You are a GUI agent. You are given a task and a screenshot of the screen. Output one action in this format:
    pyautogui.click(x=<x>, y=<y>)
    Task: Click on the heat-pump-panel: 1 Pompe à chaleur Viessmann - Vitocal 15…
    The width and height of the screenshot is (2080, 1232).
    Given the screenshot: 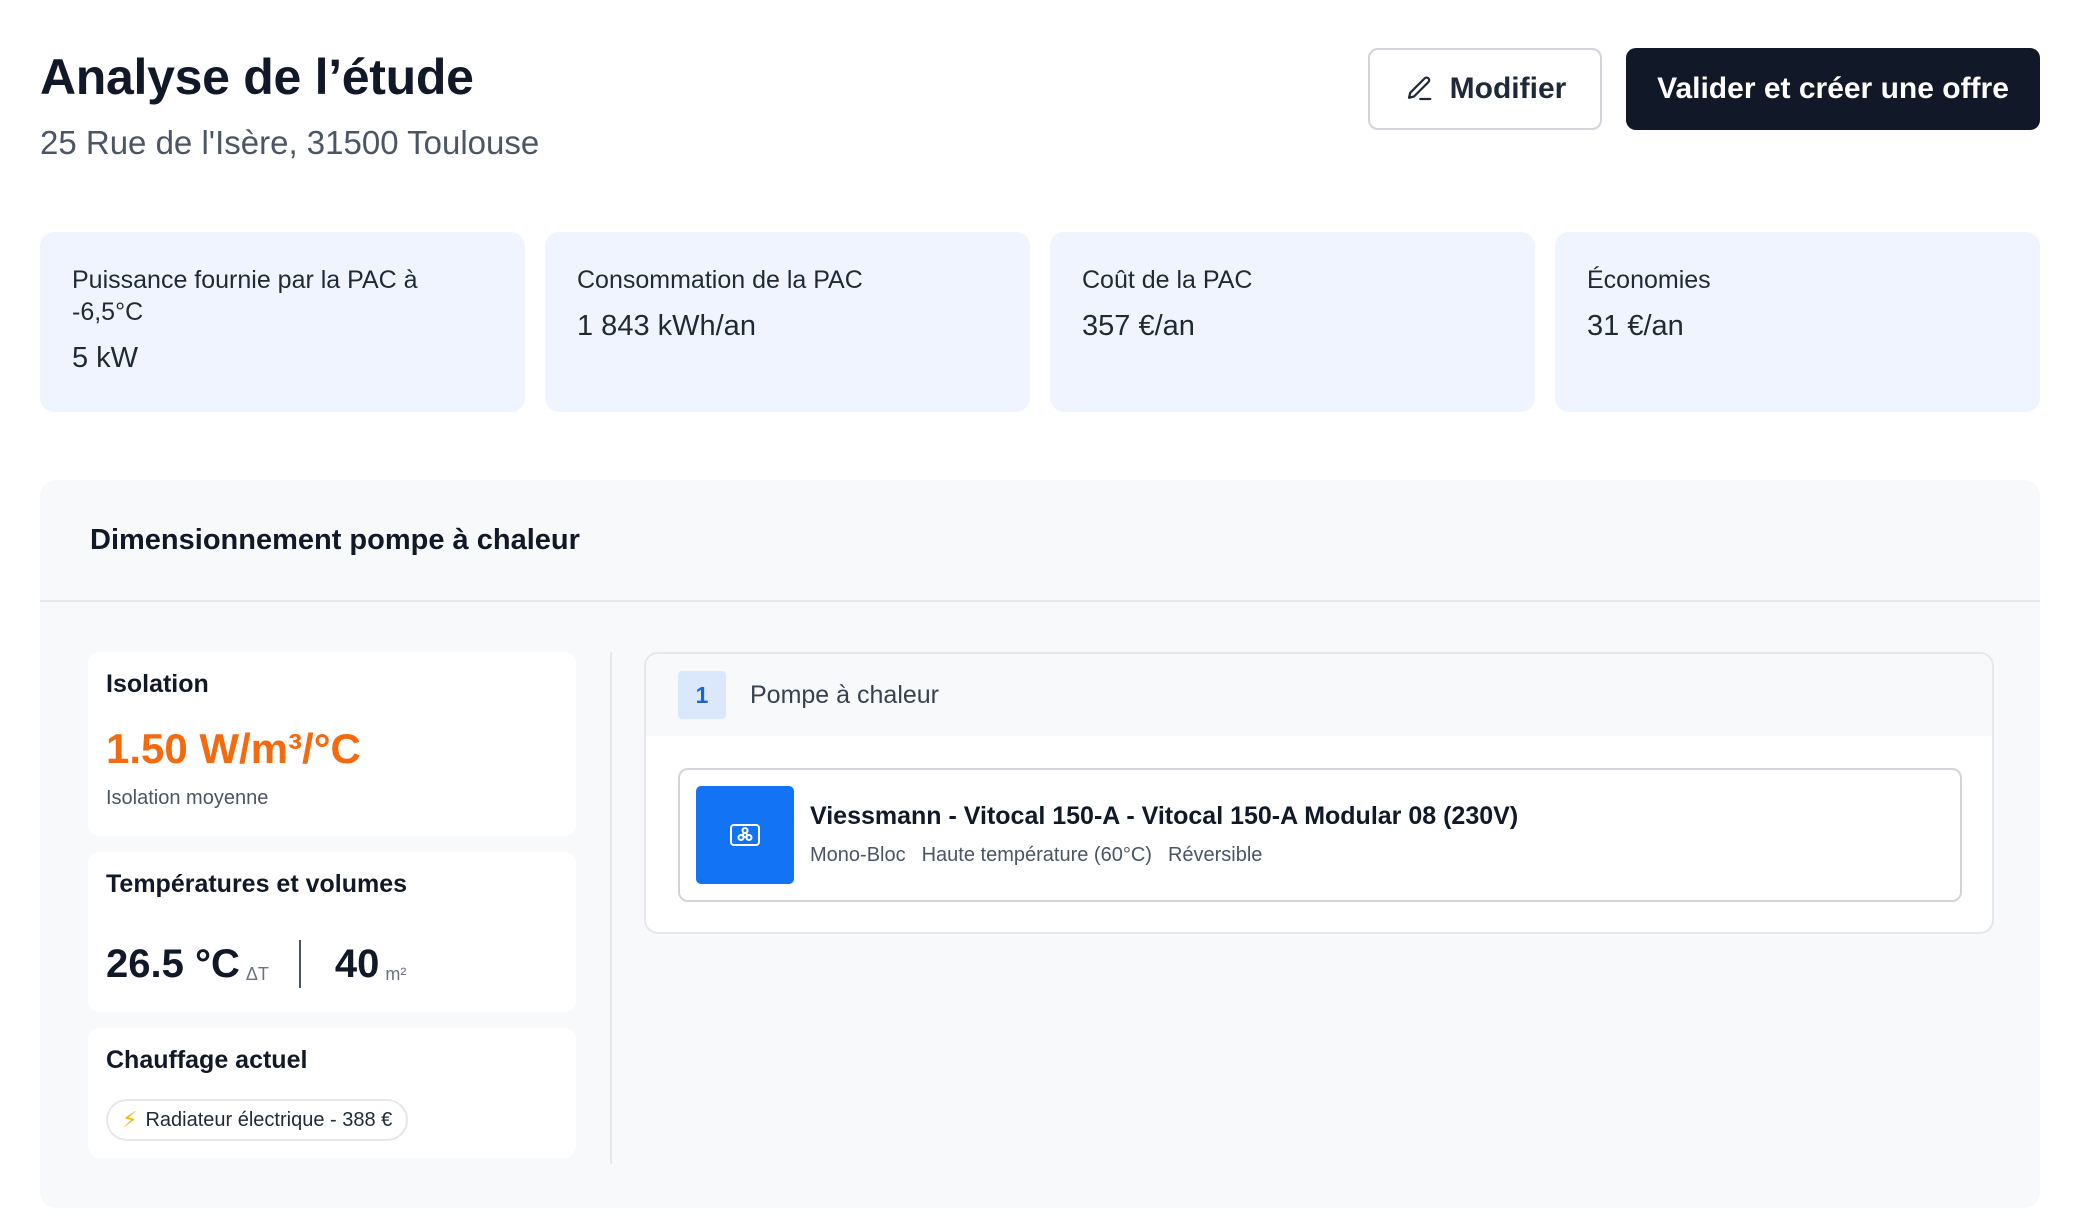 What is the action you would take?
    pyautogui.click(x=1319, y=793)
    